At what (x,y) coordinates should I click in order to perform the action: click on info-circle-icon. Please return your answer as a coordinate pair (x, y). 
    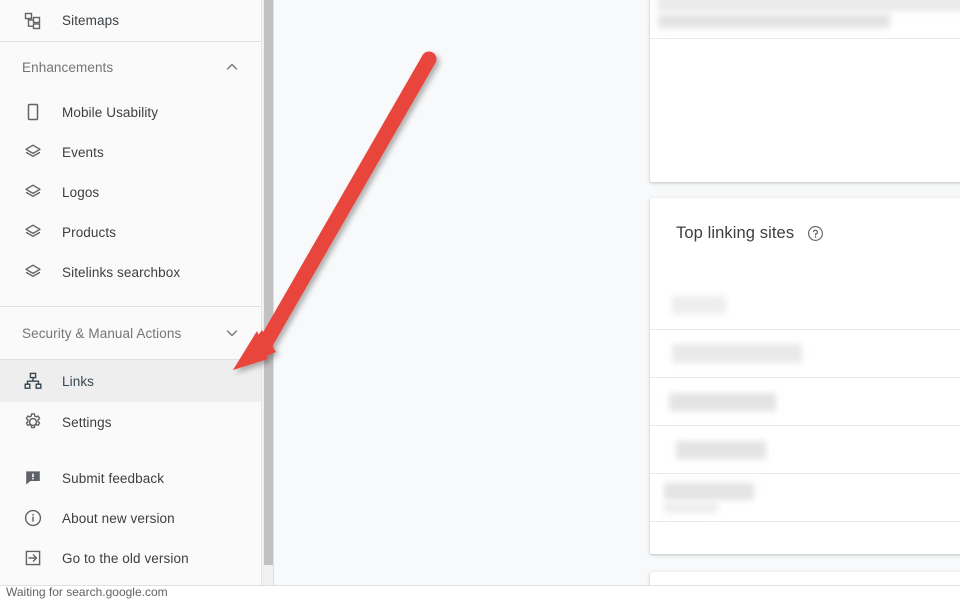
    Looking at the image, I should click on (33, 518).